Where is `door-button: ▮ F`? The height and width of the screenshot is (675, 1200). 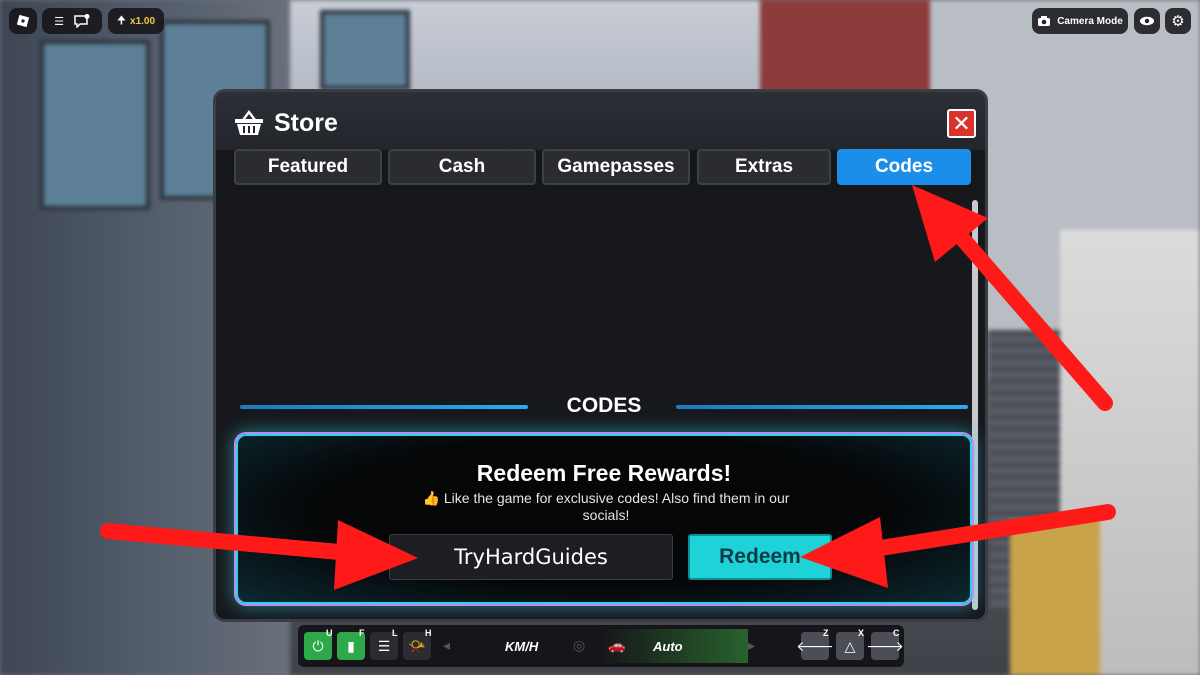
door-button: ▮ F is located at coordinates (351, 644).